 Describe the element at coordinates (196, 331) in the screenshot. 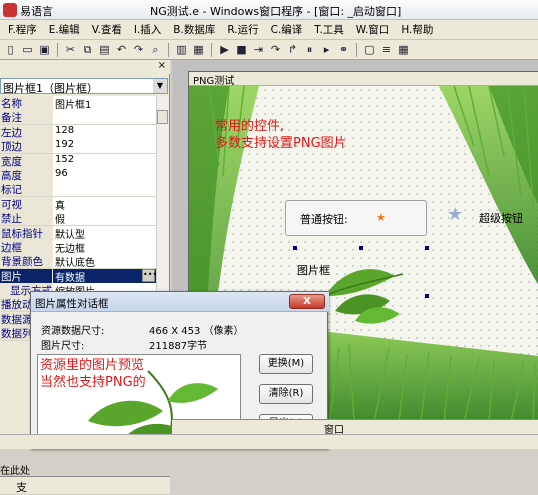

I see `resource-size-value: 466 X 453 （像素）` at that location.